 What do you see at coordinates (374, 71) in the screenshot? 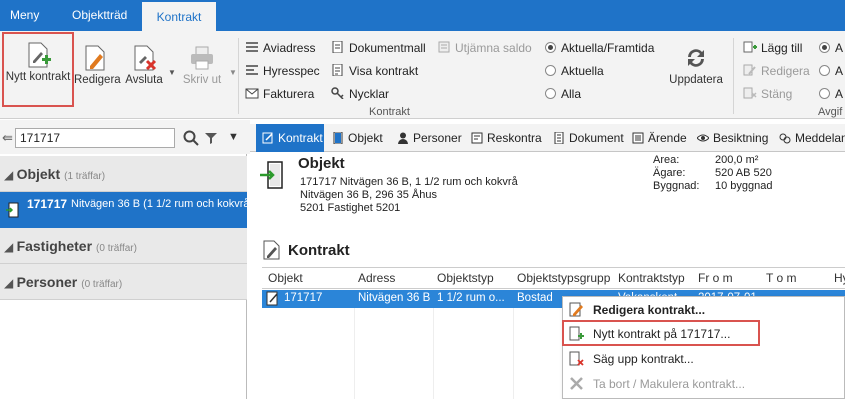
I see `visa-kontrakt-button: Visa kontrakt` at bounding box center [374, 71].